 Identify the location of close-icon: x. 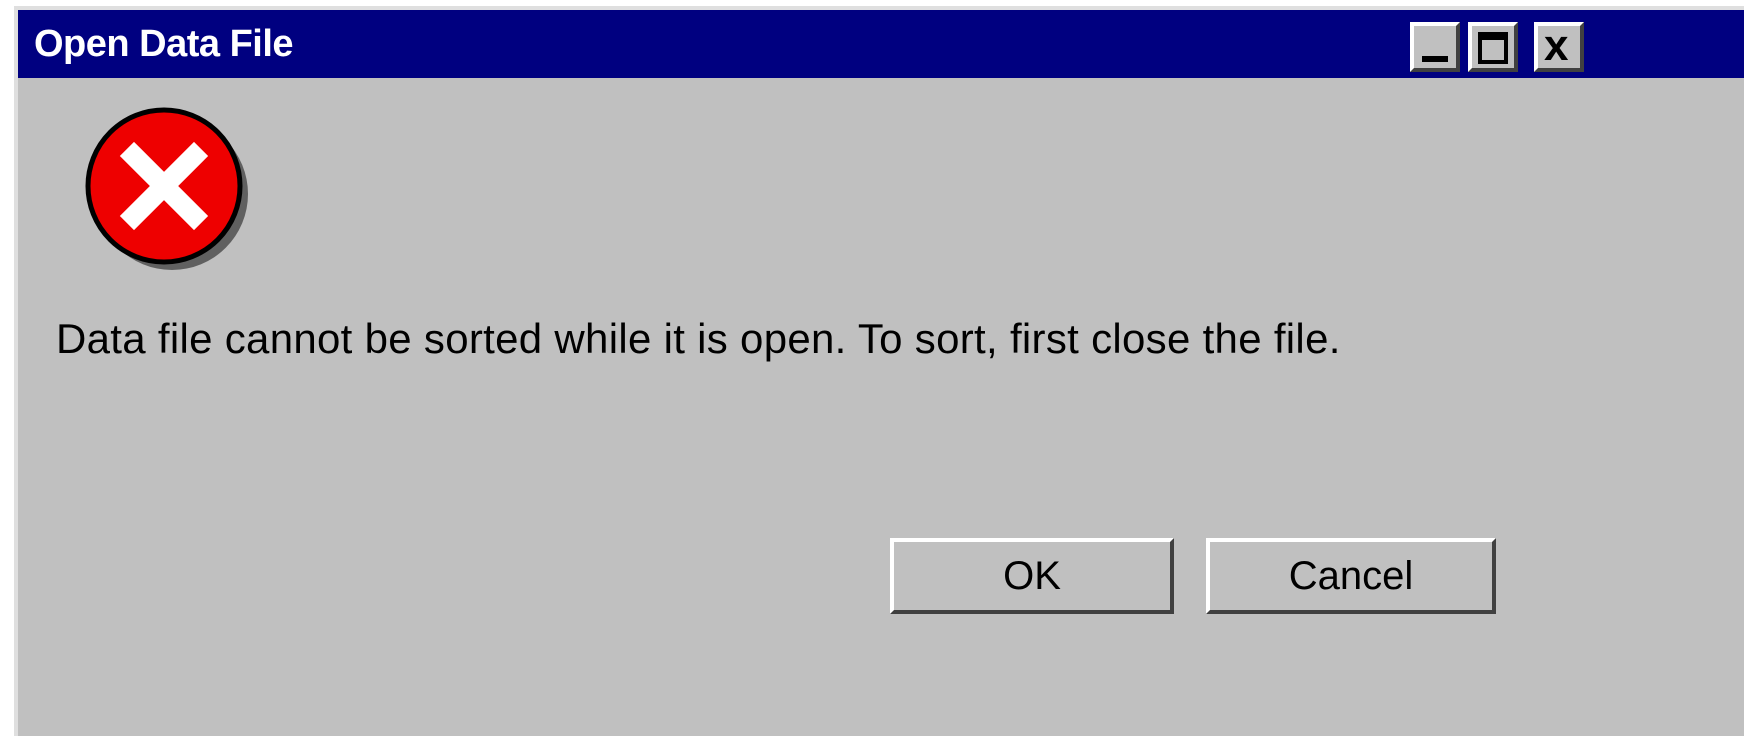
(1556, 45).